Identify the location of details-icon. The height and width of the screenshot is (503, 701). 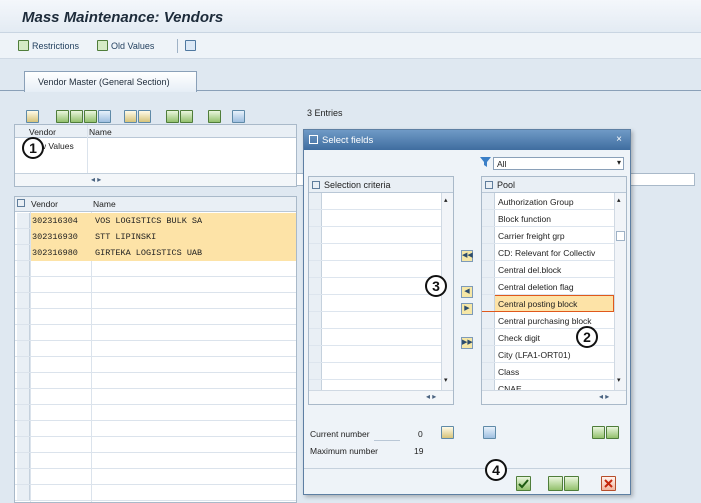
(32, 116).